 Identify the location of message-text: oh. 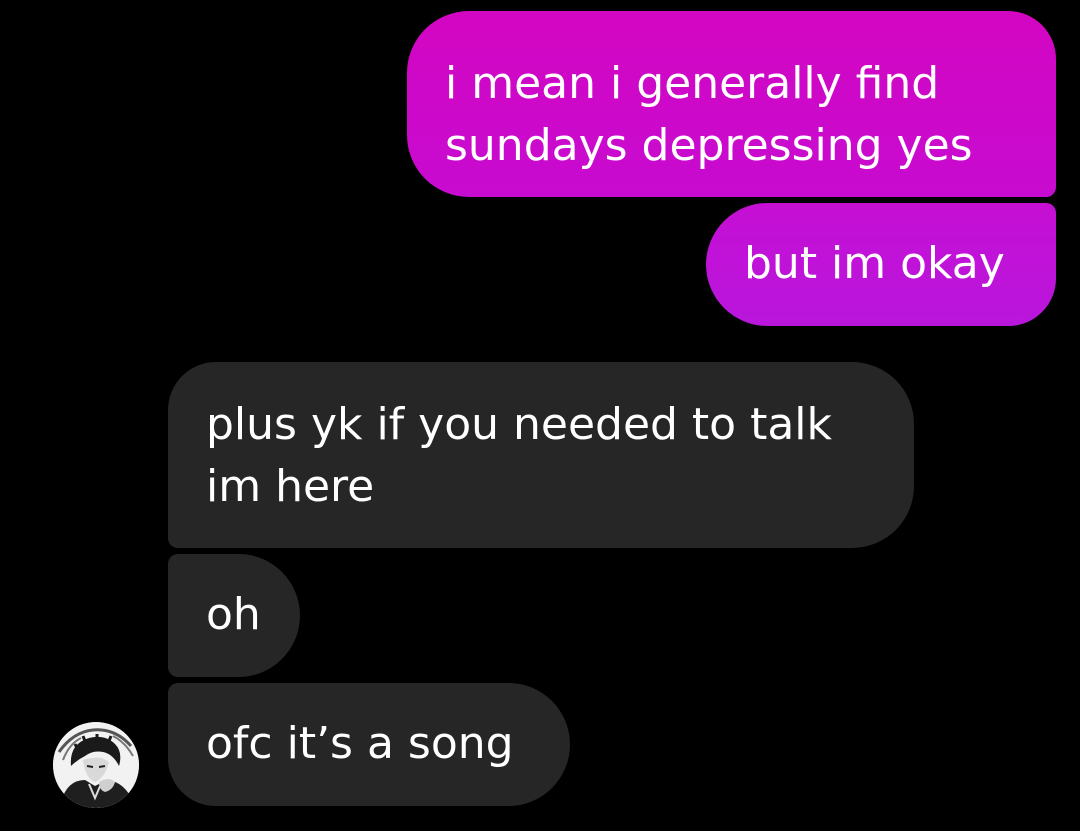
(233, 614).